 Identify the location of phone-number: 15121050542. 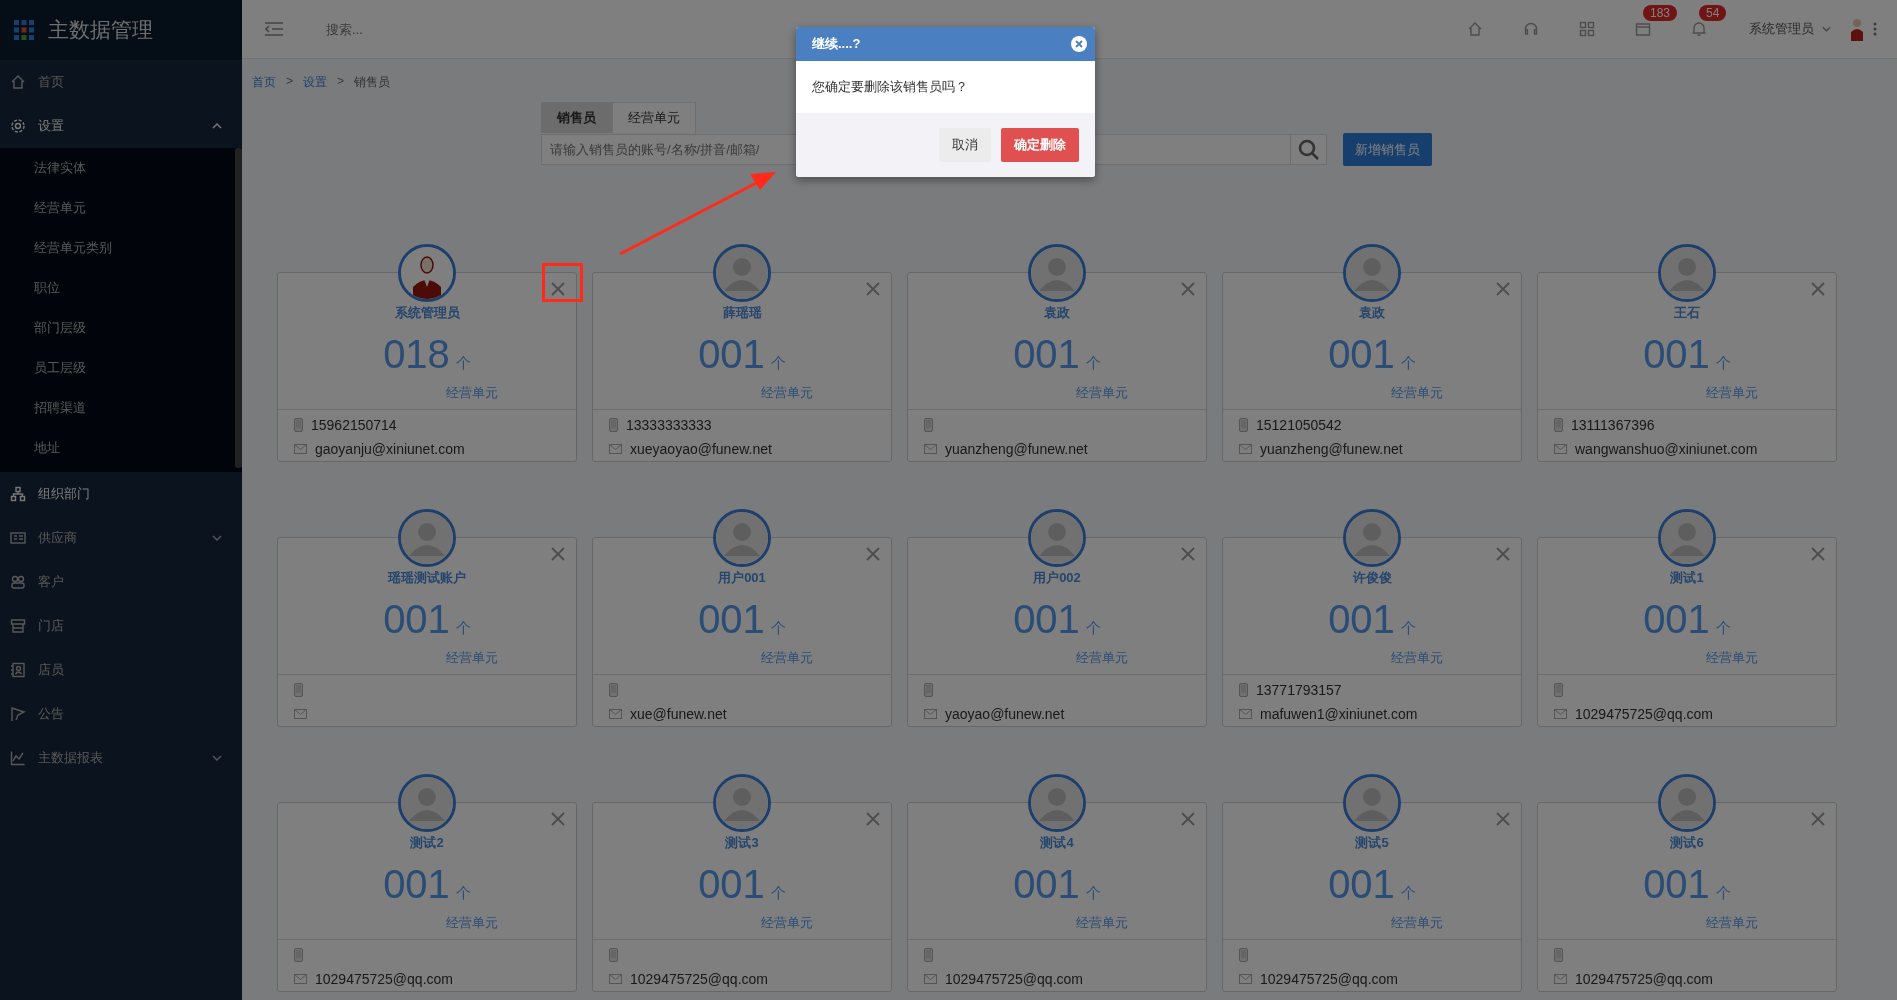
(1299, 425).